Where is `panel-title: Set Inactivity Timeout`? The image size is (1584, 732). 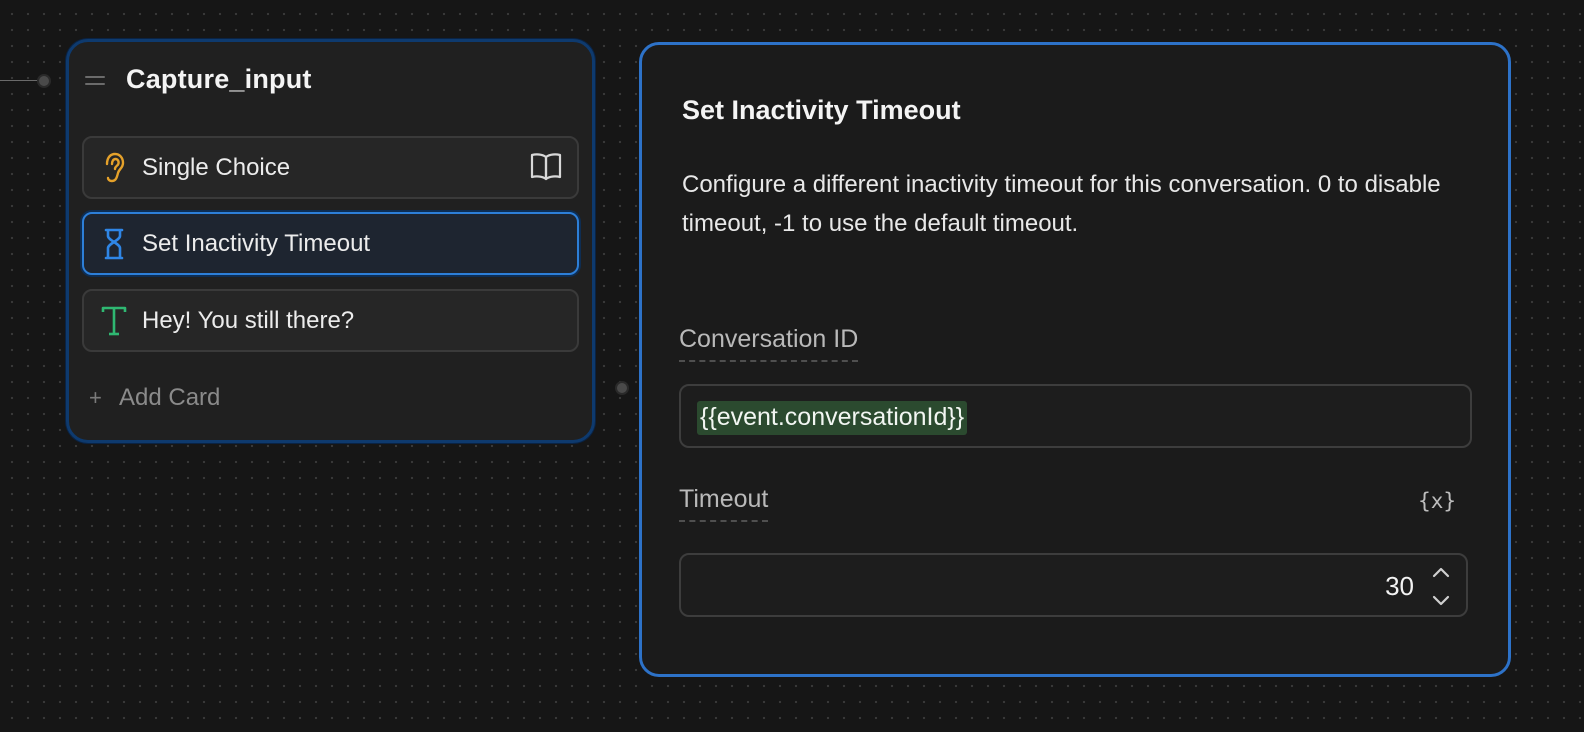
panel-title: Set Inactivity Timeout is located at coordinates (821, 110).